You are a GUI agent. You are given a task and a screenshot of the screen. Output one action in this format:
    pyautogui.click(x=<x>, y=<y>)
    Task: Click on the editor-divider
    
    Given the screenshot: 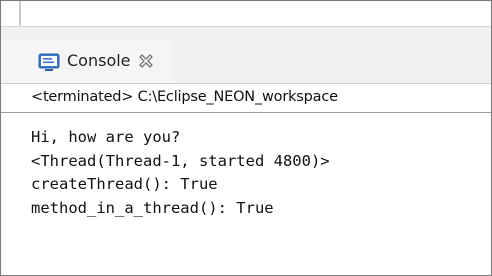 What is the action you would take?
    pyautogui.click(x=20, y=13)
    